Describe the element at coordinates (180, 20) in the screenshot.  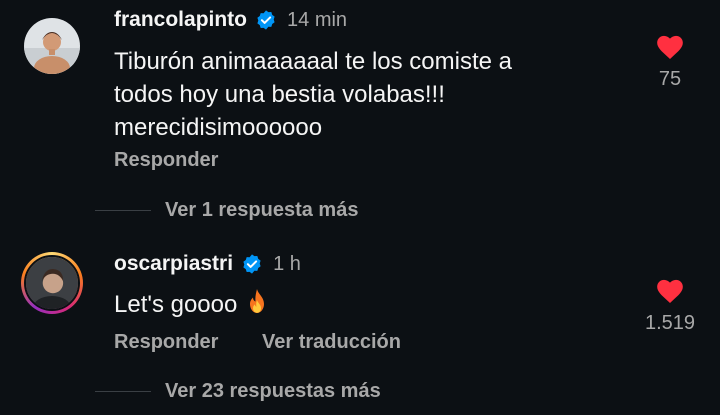
I see `username: francolapinto` at that location.